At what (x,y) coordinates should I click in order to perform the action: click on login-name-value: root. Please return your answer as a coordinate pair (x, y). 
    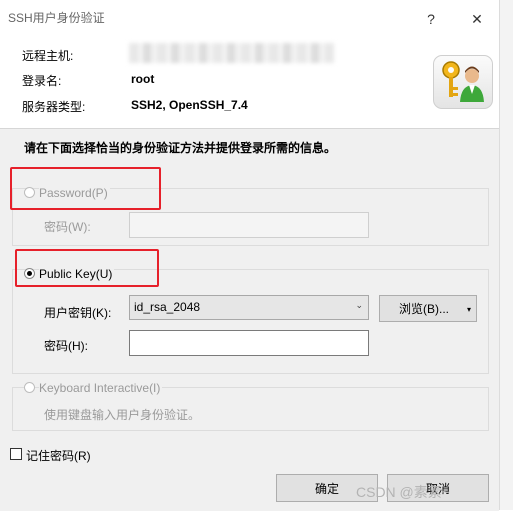
    Looking at the image, I should click on (143, 79).